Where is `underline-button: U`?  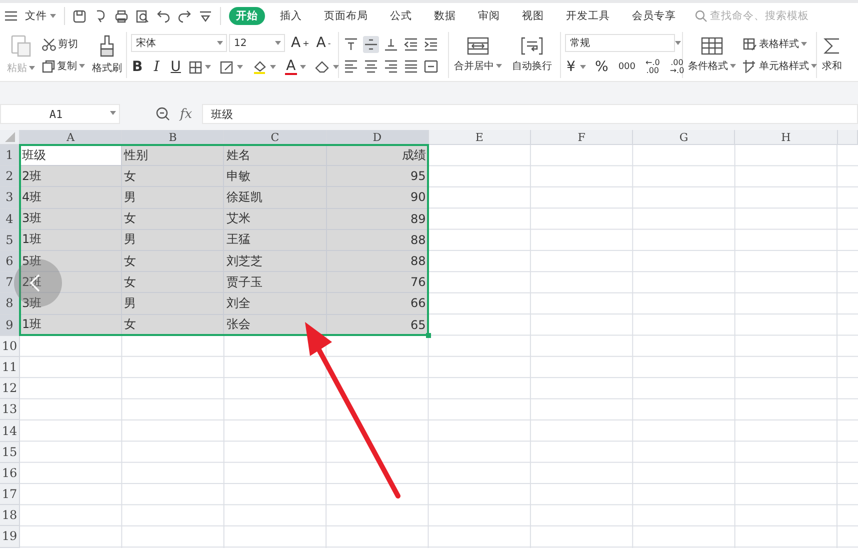 underline-button: U is located at coordinates (176, 67).